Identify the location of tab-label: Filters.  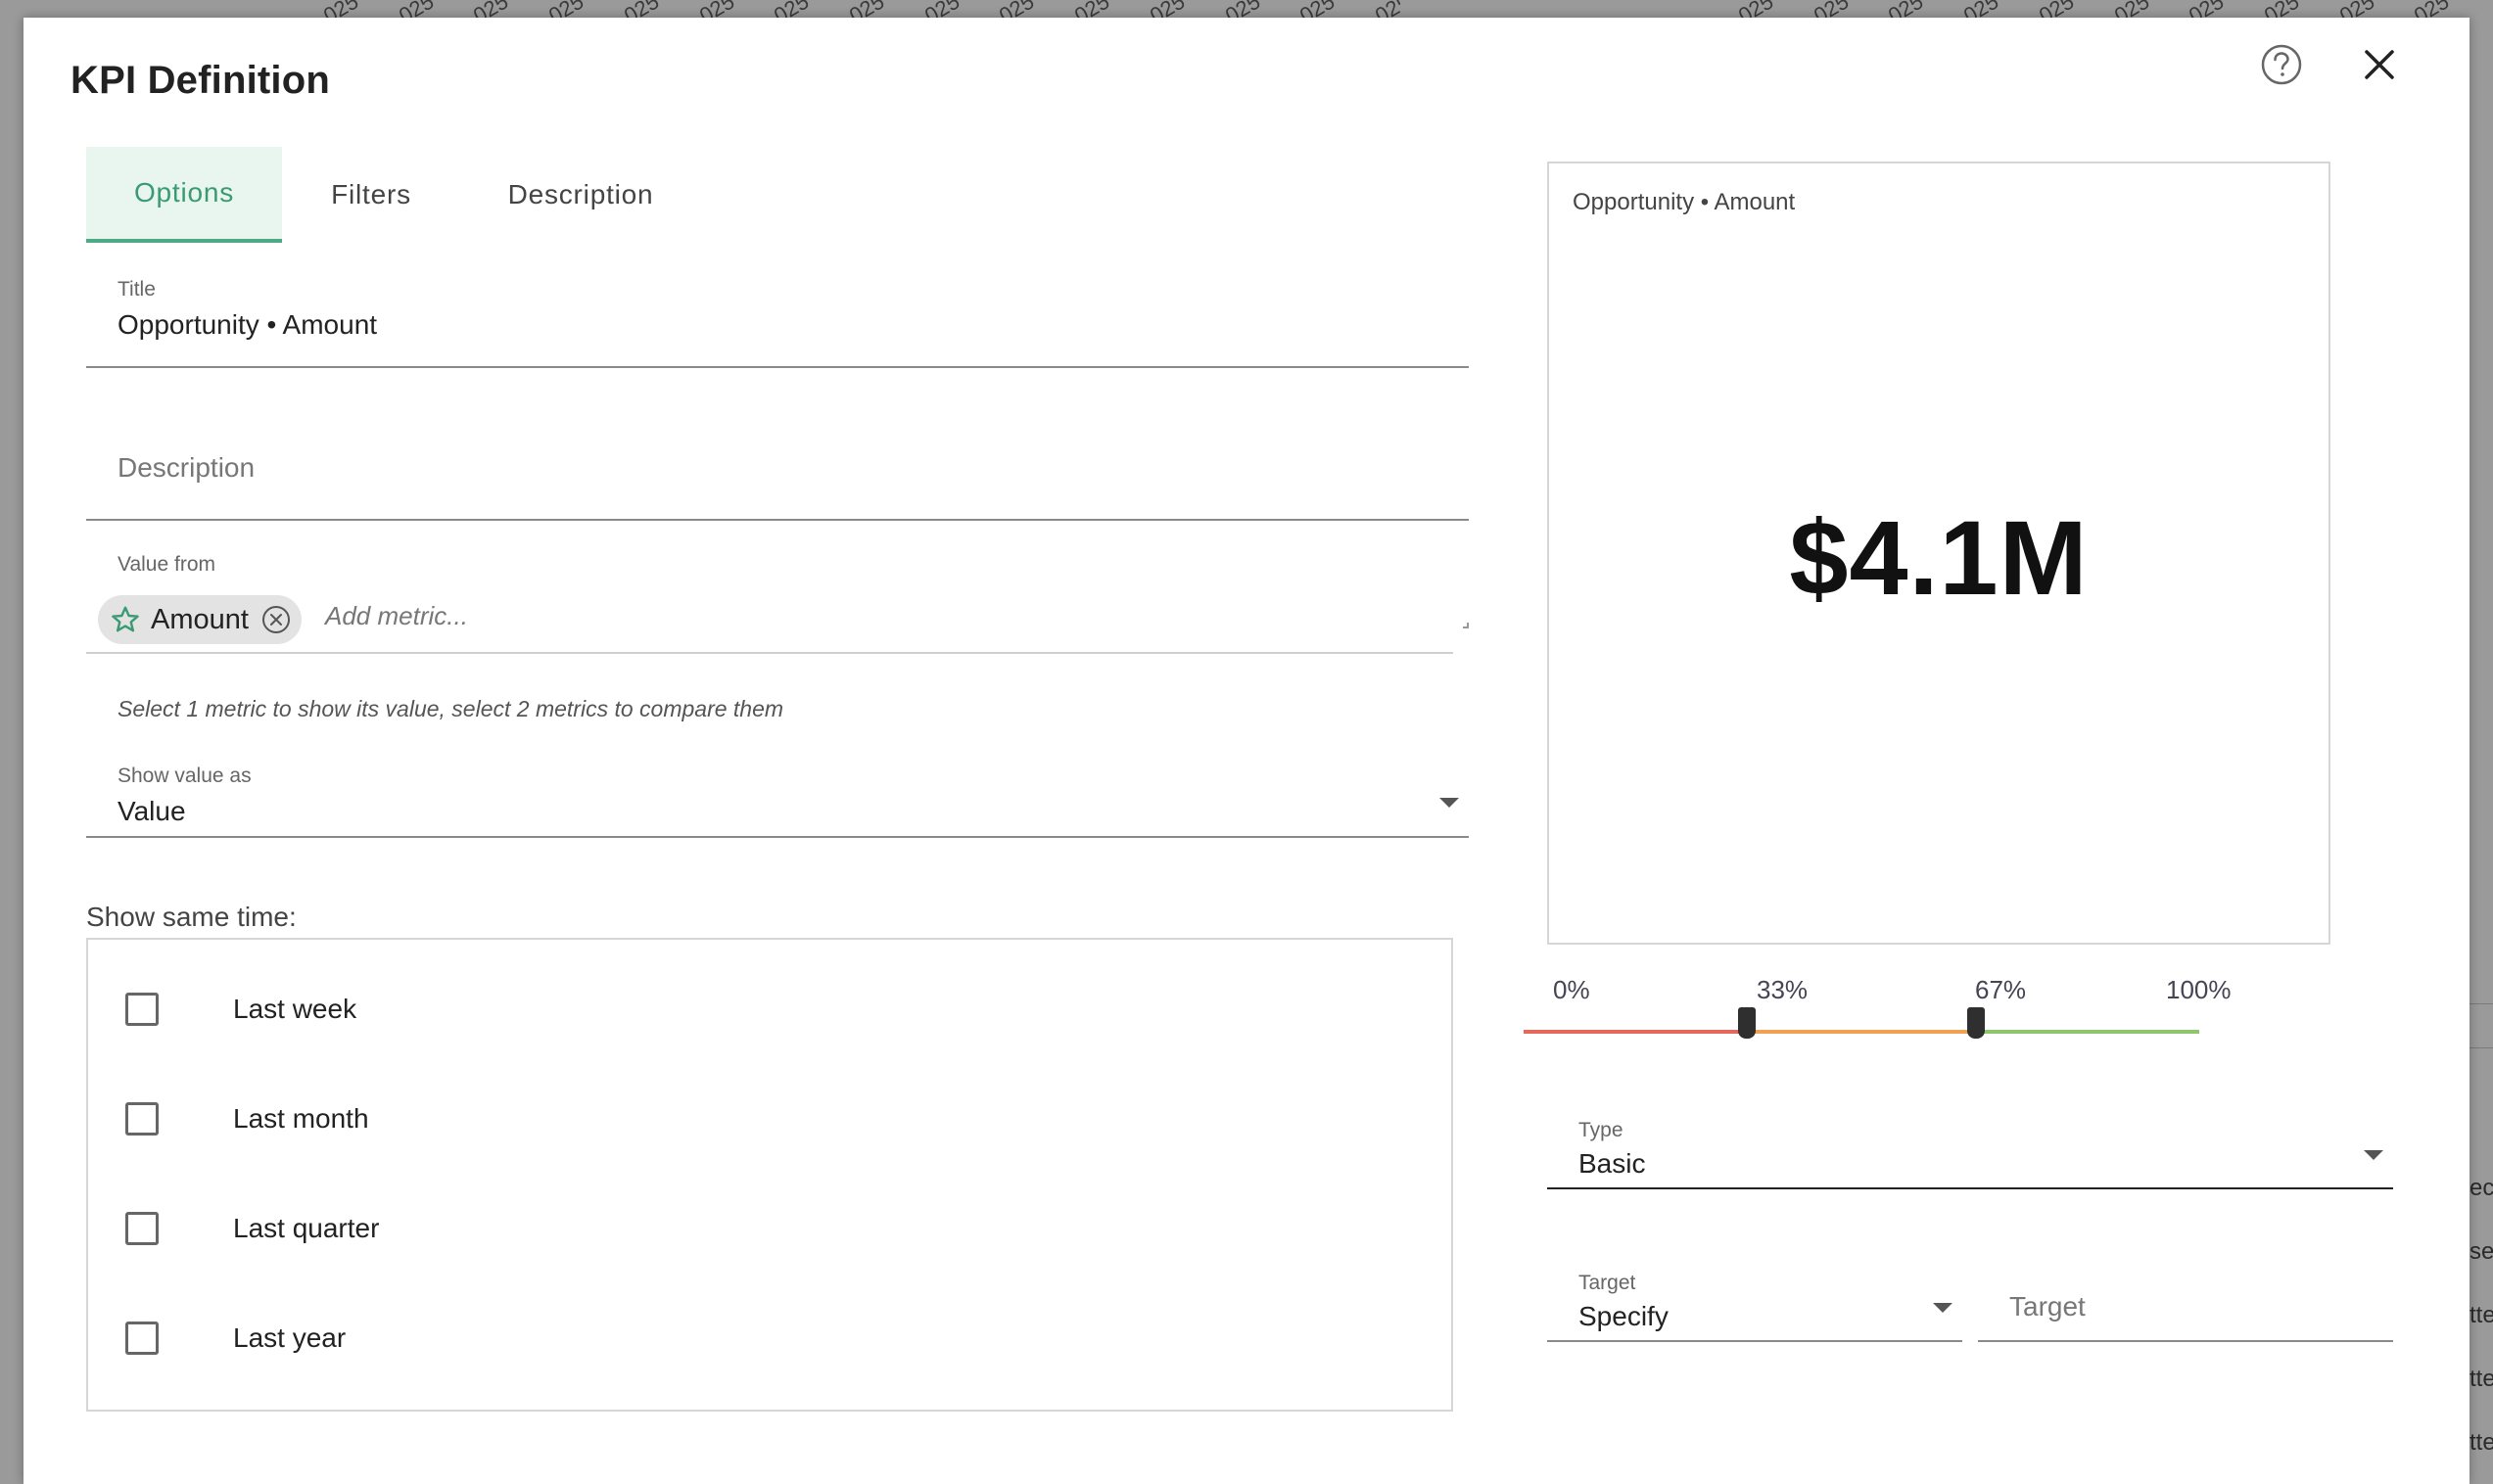
(371, 194).